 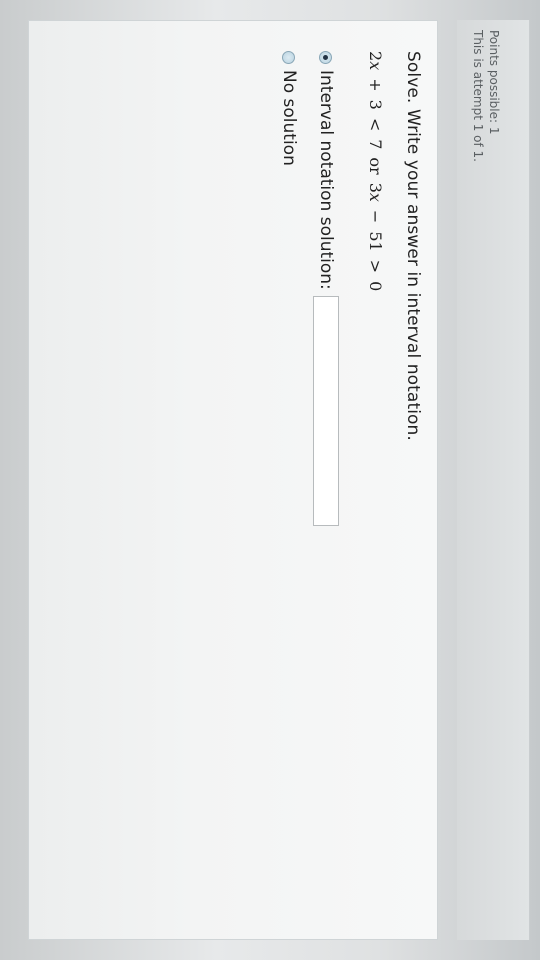 I want to click on eq-part2-rel: >, so click(x=375, y=266).